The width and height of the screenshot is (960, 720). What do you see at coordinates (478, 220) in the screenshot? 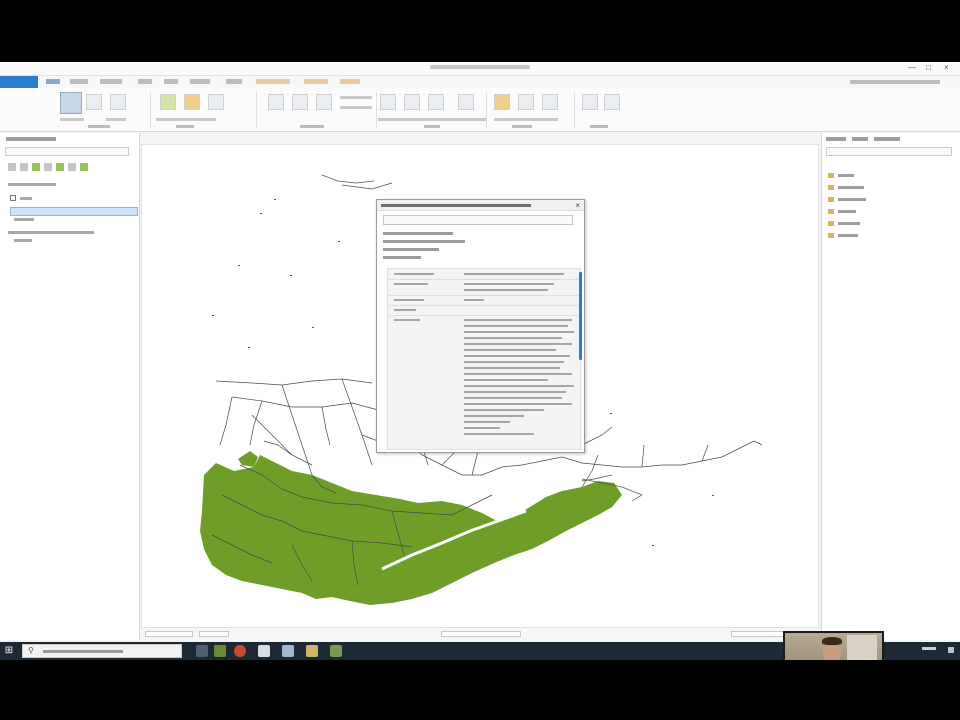
I see `feature-selector-combo` at bounding box center [478, 220].